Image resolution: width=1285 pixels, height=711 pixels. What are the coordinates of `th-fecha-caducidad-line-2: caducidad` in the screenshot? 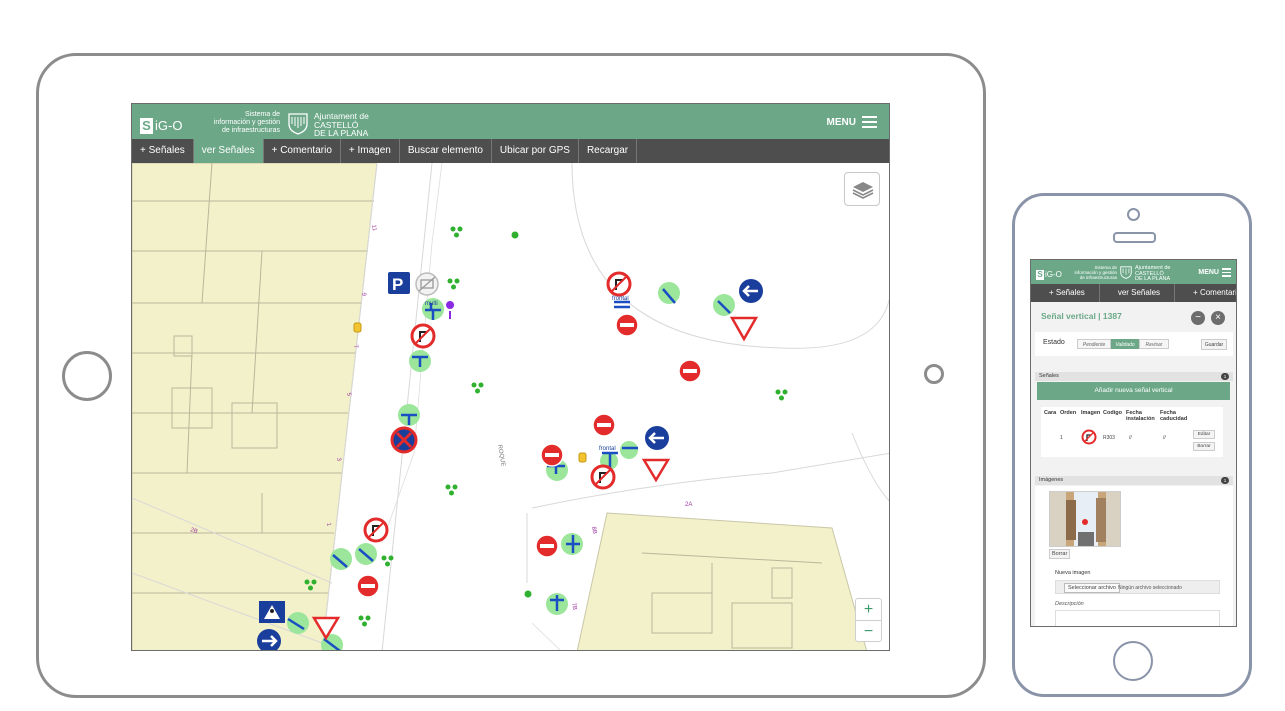 It's located at (1174, 419).